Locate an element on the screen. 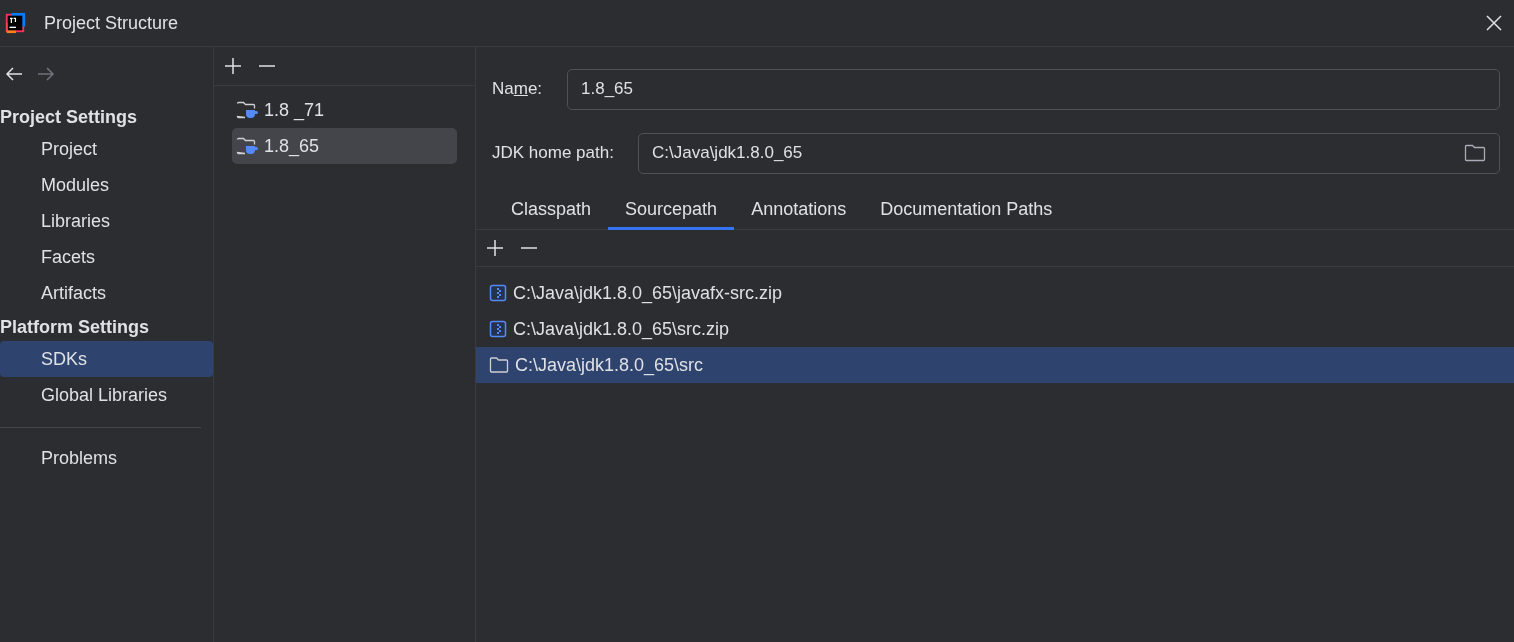 The image size is (1514, 642). sidebar-item: Facets is located at coordinates (106, 257).